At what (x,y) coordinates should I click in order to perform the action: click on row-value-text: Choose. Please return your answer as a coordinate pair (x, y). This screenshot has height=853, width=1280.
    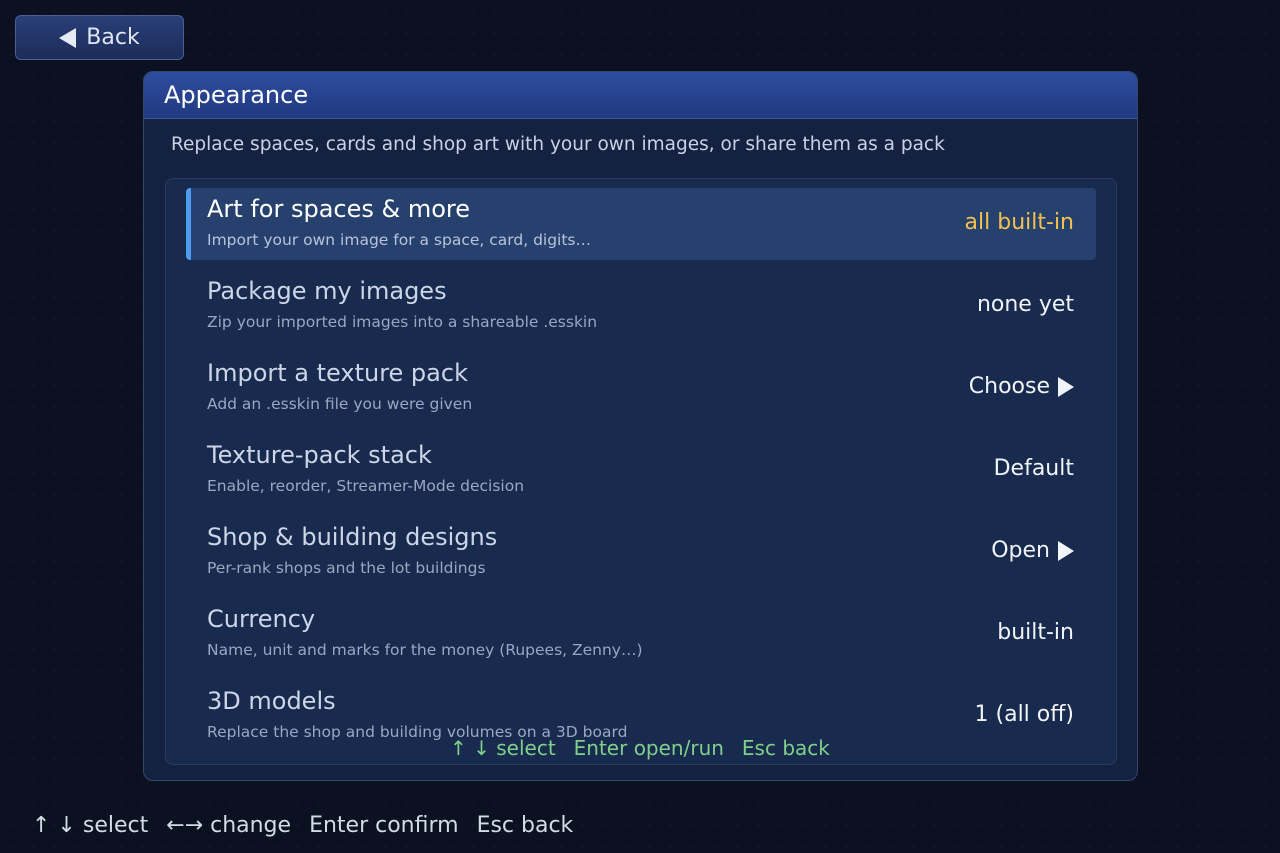
    Looking at the image, I should click on (1009, 386).